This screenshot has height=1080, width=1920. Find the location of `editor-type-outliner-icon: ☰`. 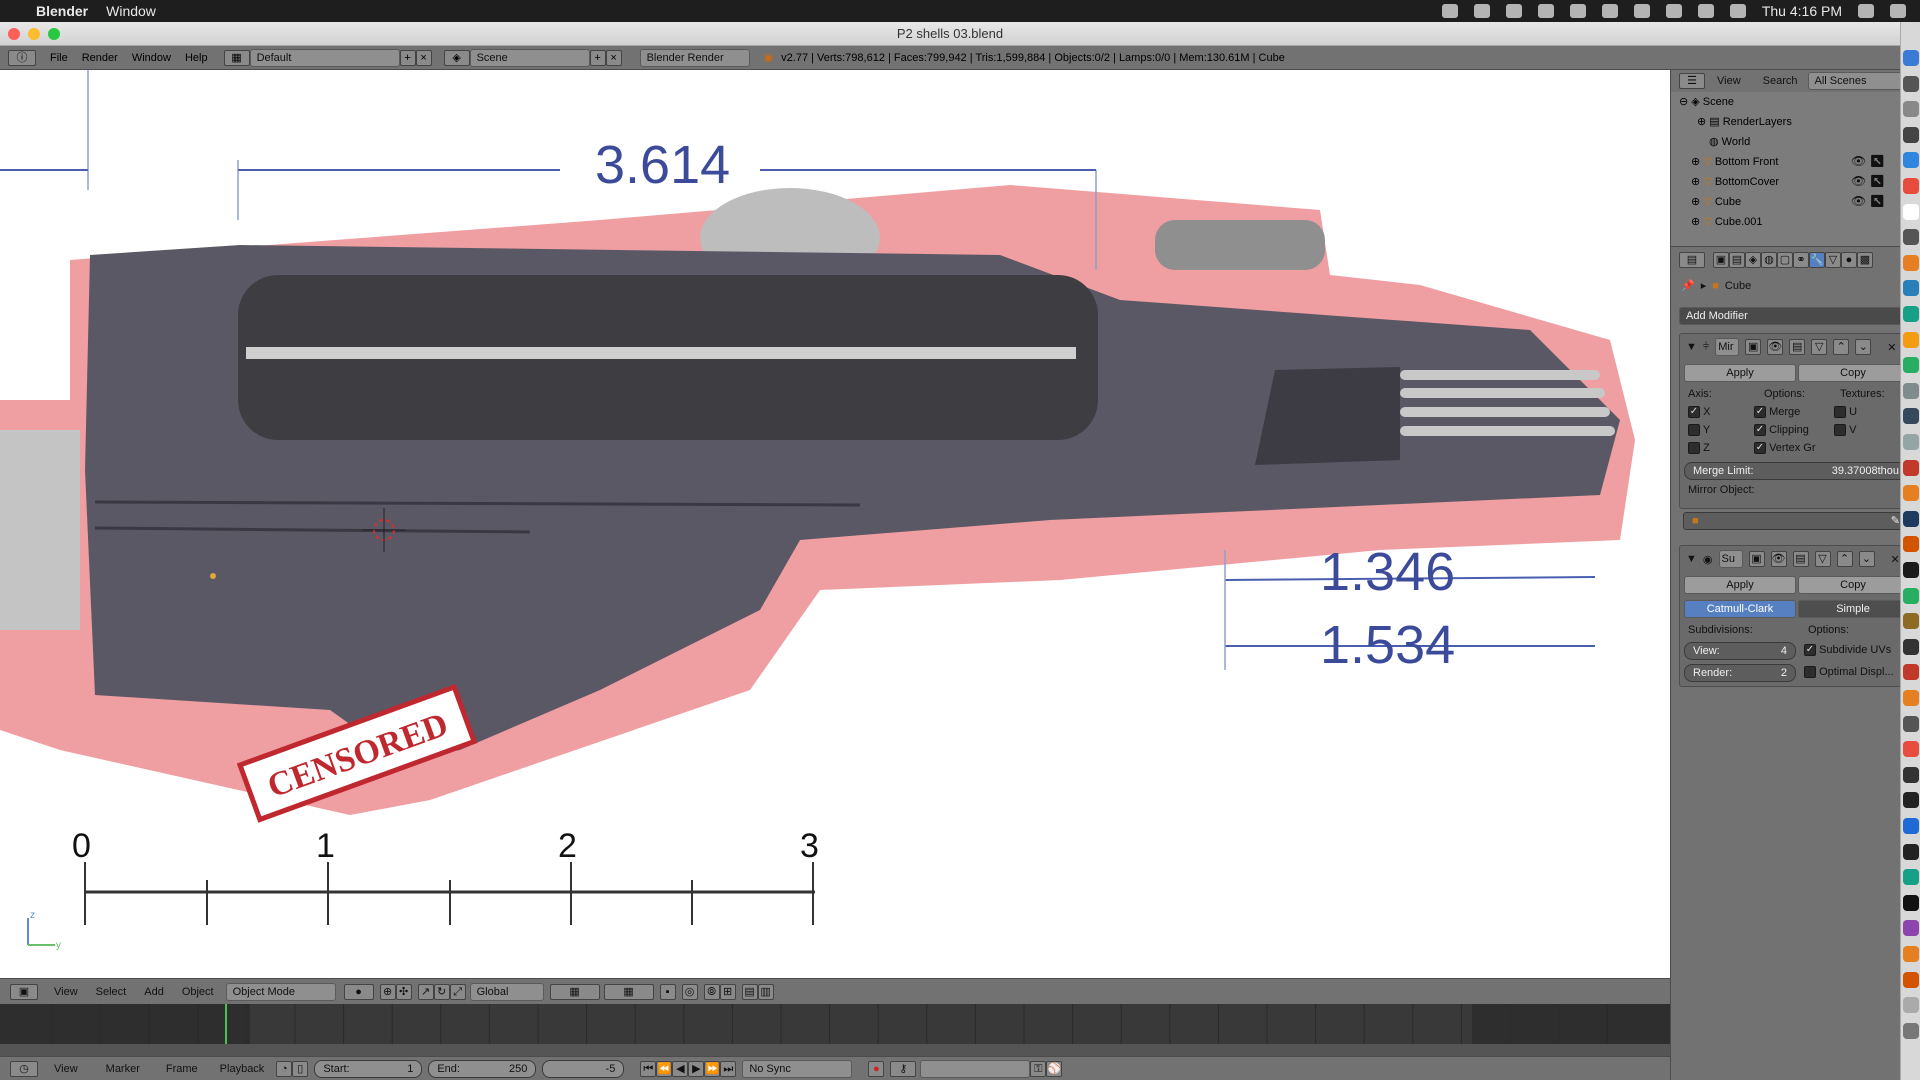

editor-type-outliner-icon: ☰ is located at coordinates (1692, 81).